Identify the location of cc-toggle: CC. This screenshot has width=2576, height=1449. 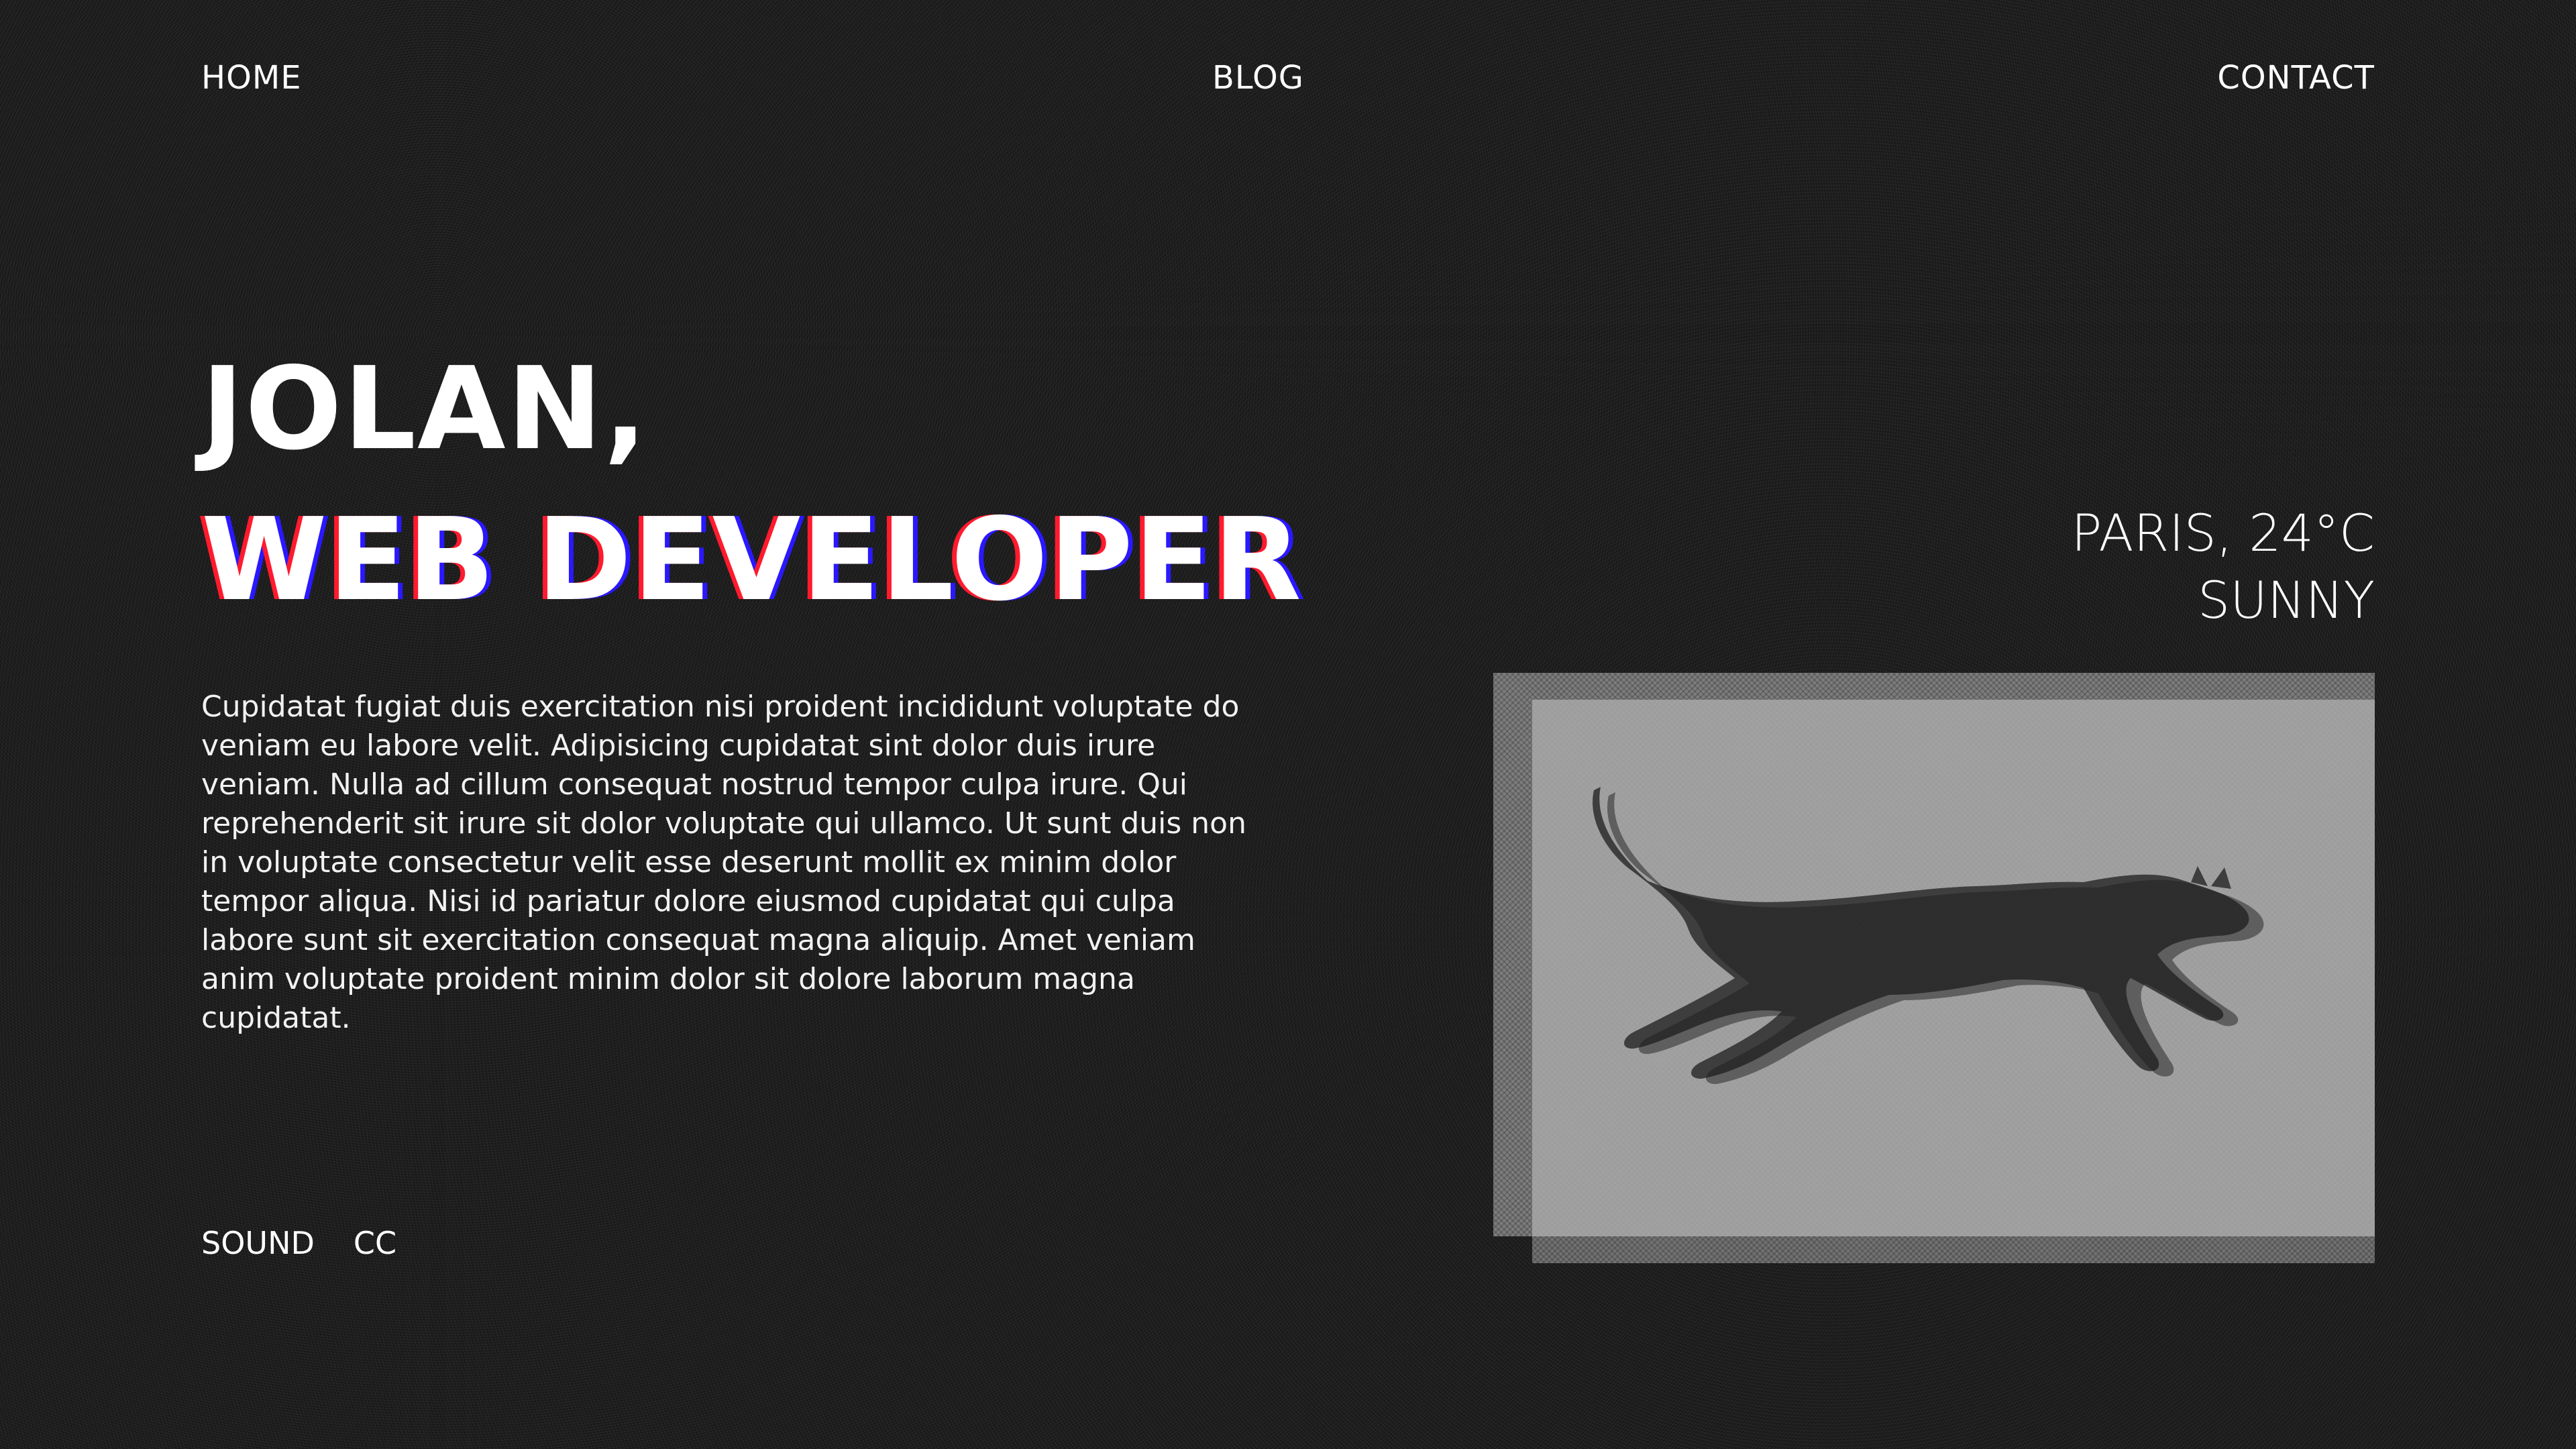
(375, 1243).